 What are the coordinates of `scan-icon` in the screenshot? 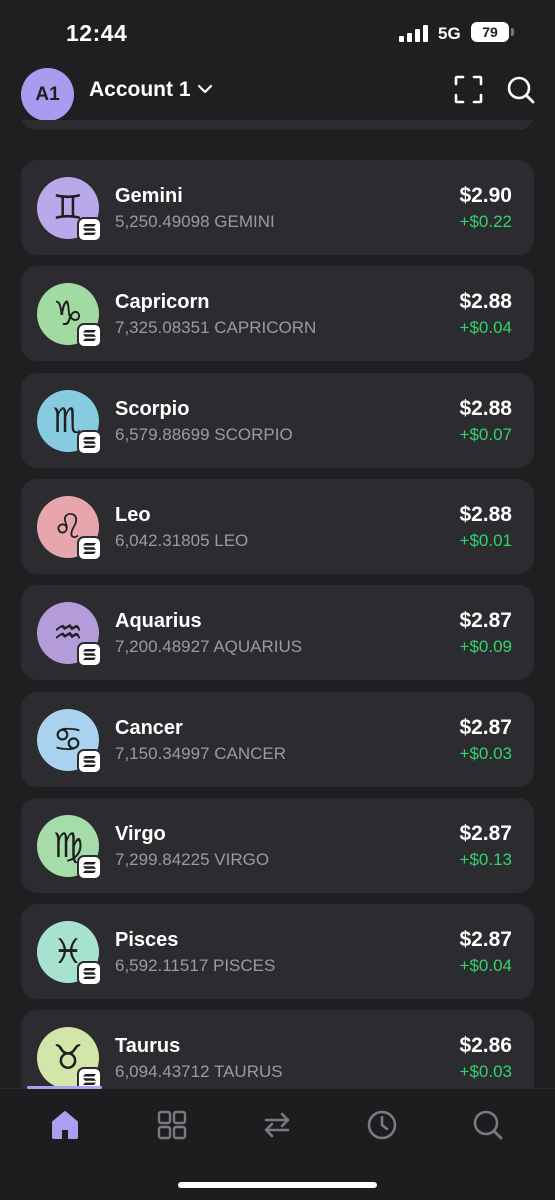 It's located at (468, 89).